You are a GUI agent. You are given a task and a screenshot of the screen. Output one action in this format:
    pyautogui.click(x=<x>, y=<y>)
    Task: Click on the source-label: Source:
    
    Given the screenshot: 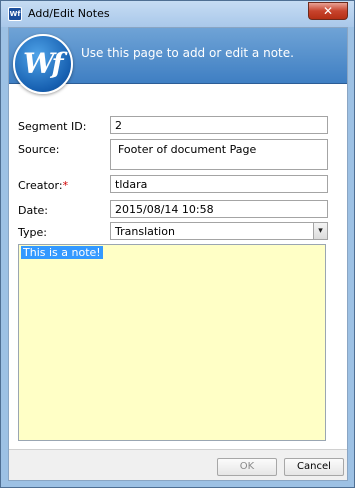 What is the action you would take?
    pyautogui.click(x=39, y=149)
    